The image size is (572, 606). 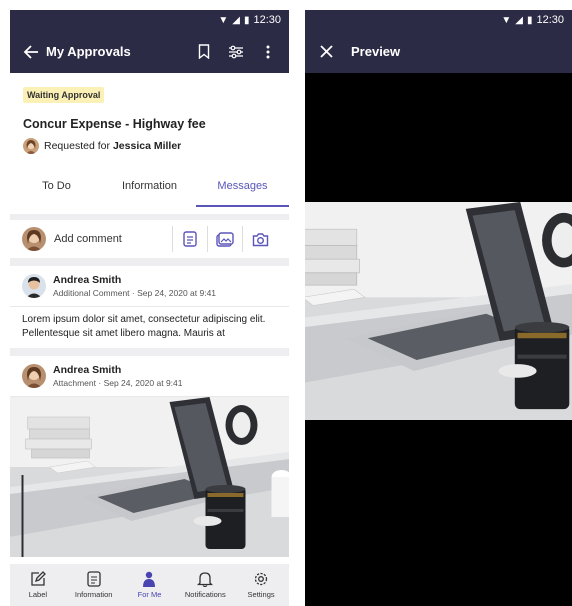 I want to click on tab-messages: Messages, so click(x=242, y=190).